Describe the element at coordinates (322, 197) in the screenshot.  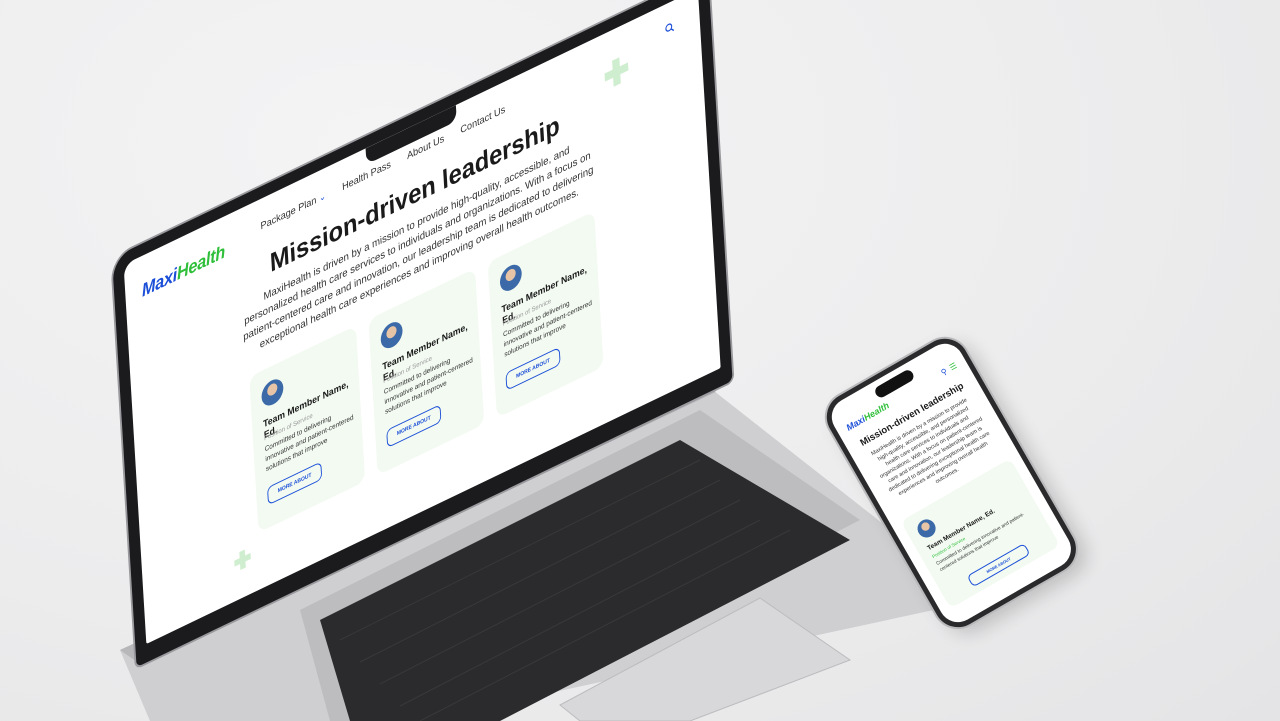
I see `chevron-down-icon: ⌄` at that location.